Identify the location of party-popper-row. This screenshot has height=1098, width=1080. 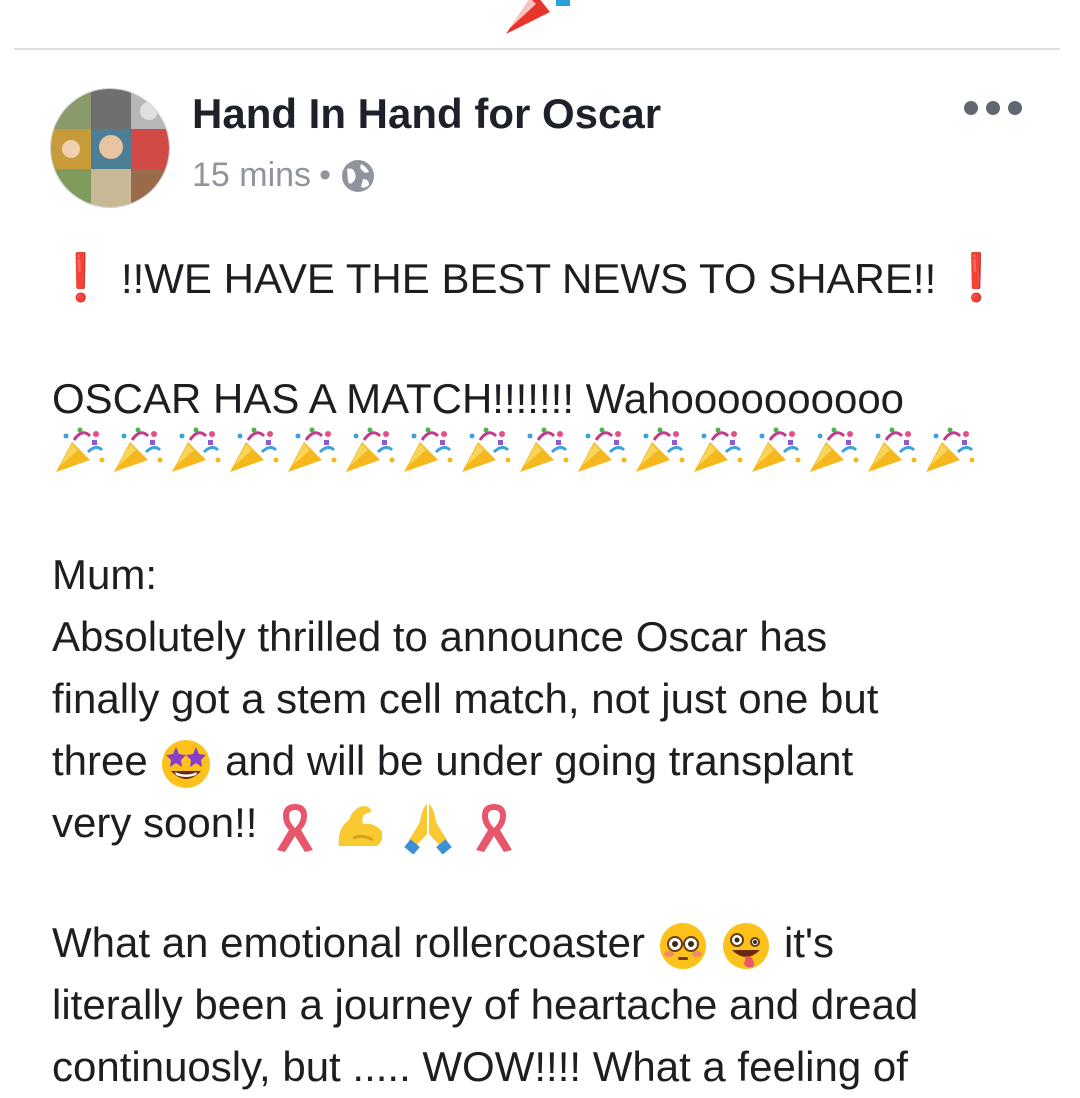
(552, 456).